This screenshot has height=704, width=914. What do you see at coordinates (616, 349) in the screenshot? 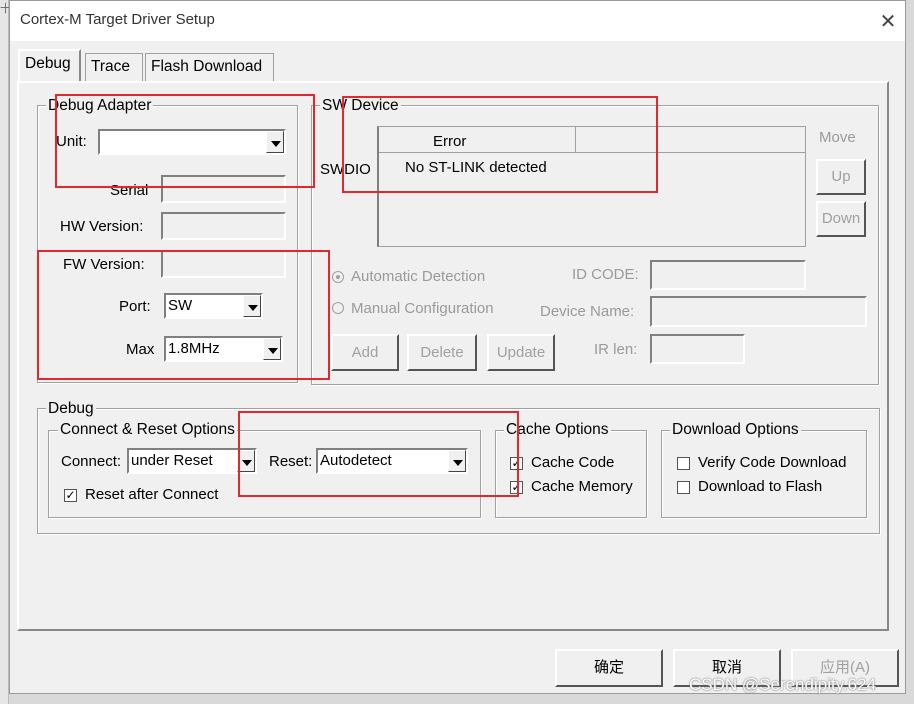
I see `ir-len-label: IR len:` at bounding box center [616, 349].